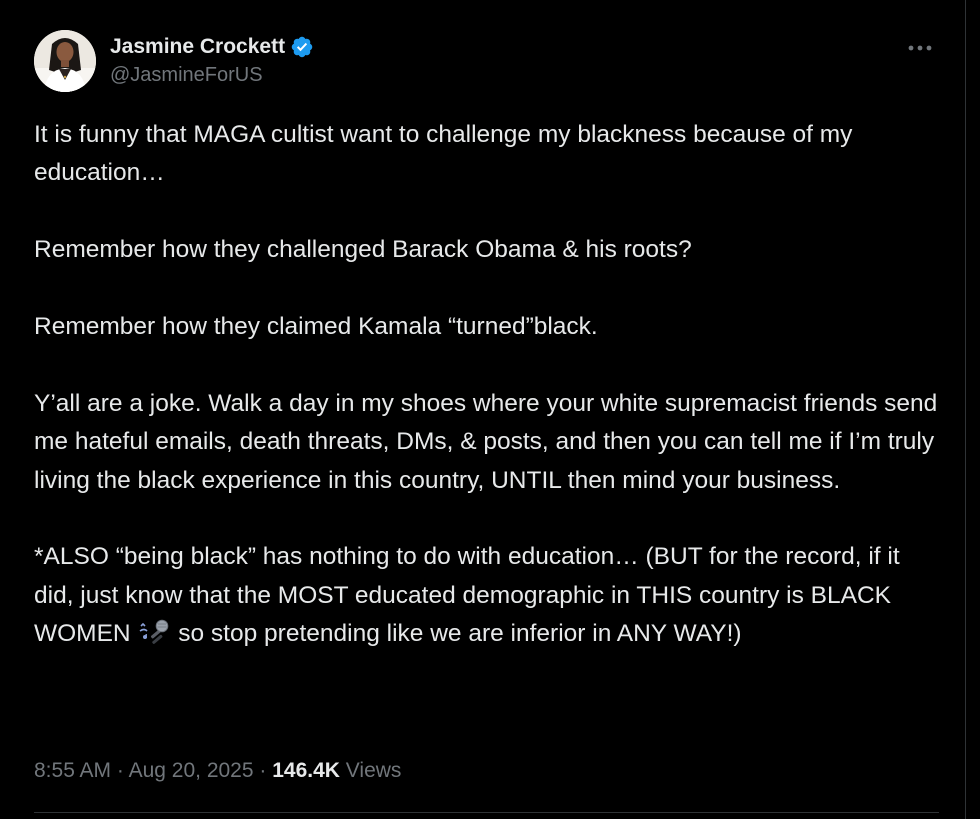  I want to click on tweet-date: Aug 20, 2025, so click(191, 770).